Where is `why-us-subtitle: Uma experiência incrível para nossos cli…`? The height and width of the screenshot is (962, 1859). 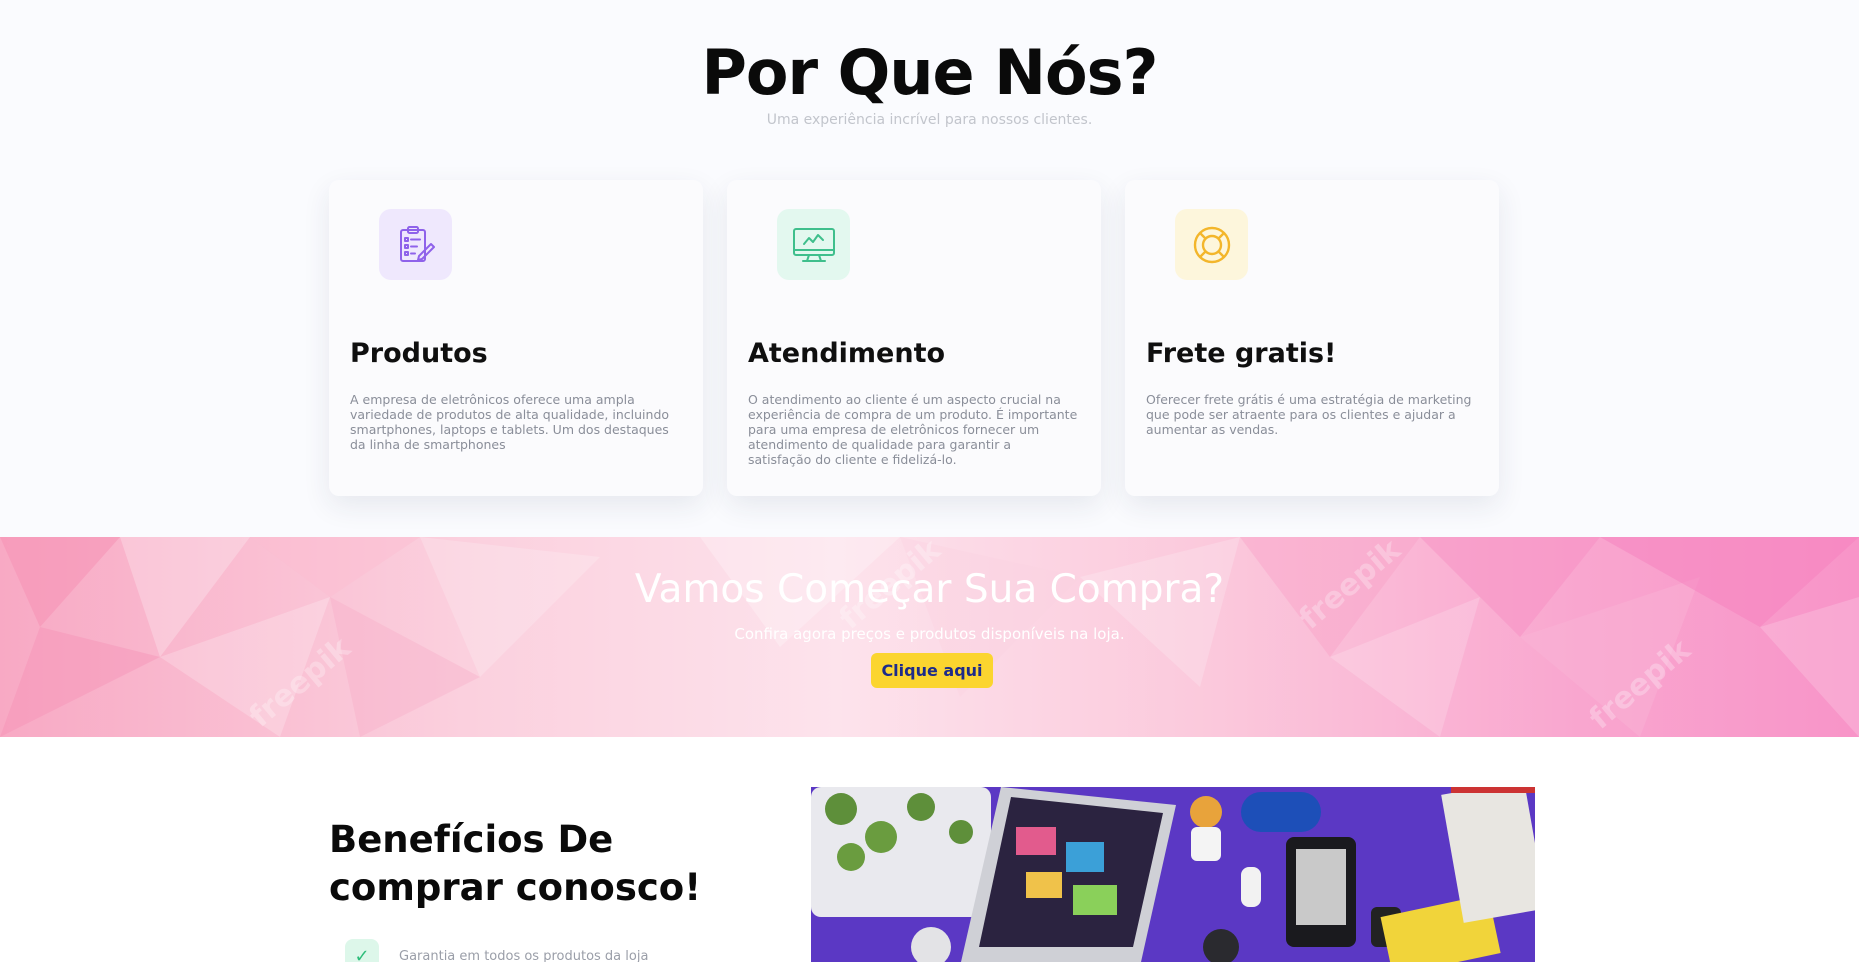
why-us-subtitle: Uma experiência incrível para nossos cli… is located at coordinates (929, 120).